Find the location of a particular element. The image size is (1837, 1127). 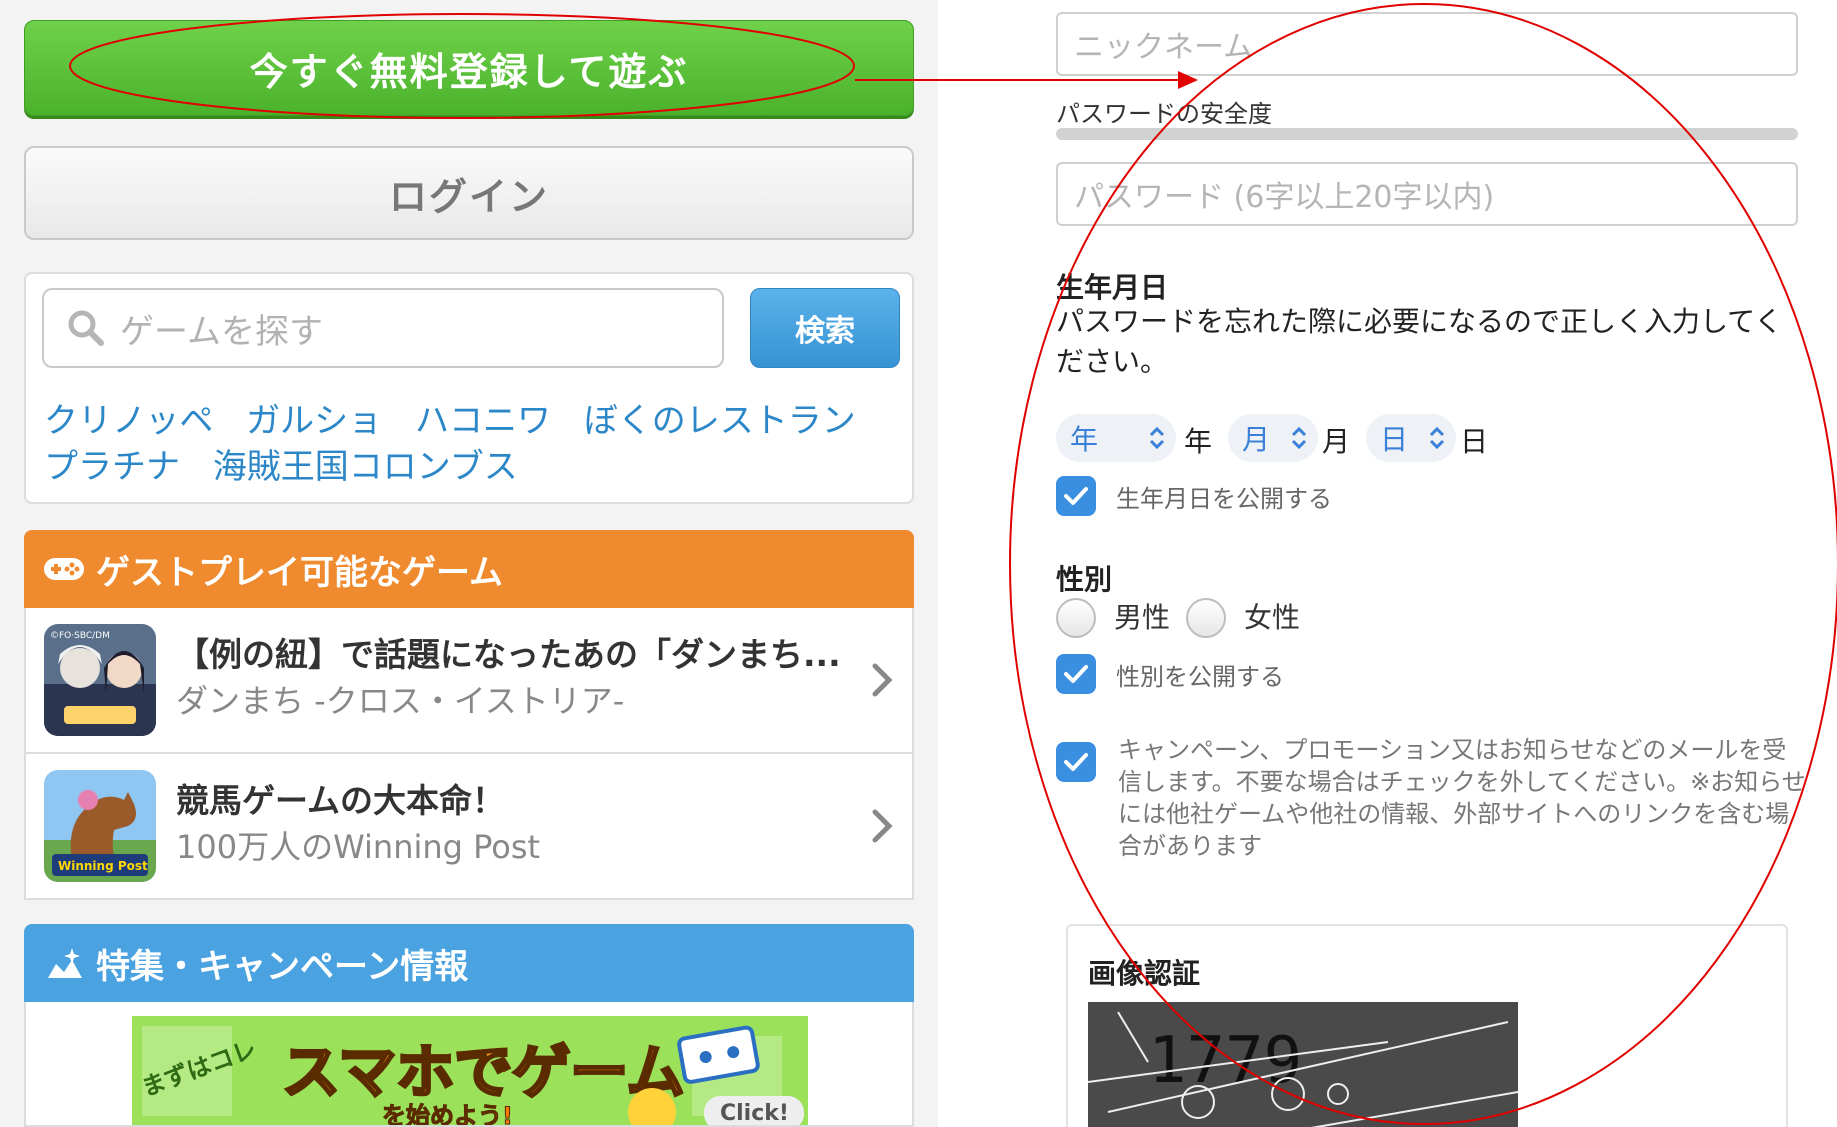

month-select-value: 月 is located at coordinates (1256, 439).